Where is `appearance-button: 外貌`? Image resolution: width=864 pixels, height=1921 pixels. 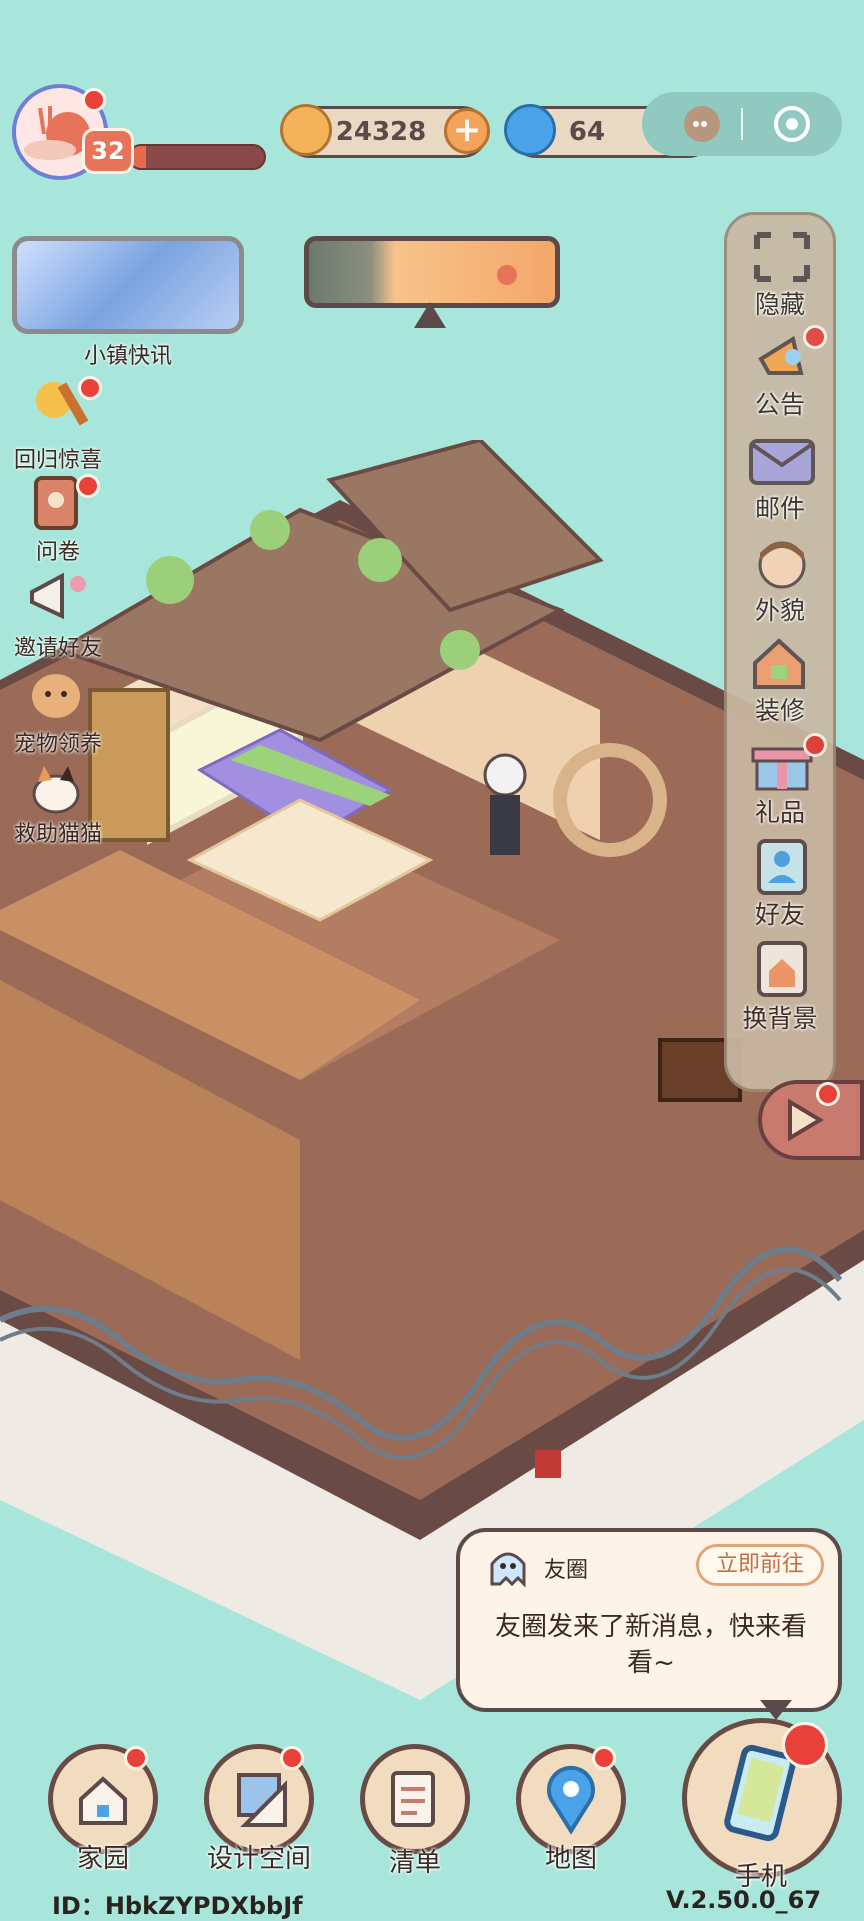 appearance-button: 外貌 is located at coordinates (780, 583).